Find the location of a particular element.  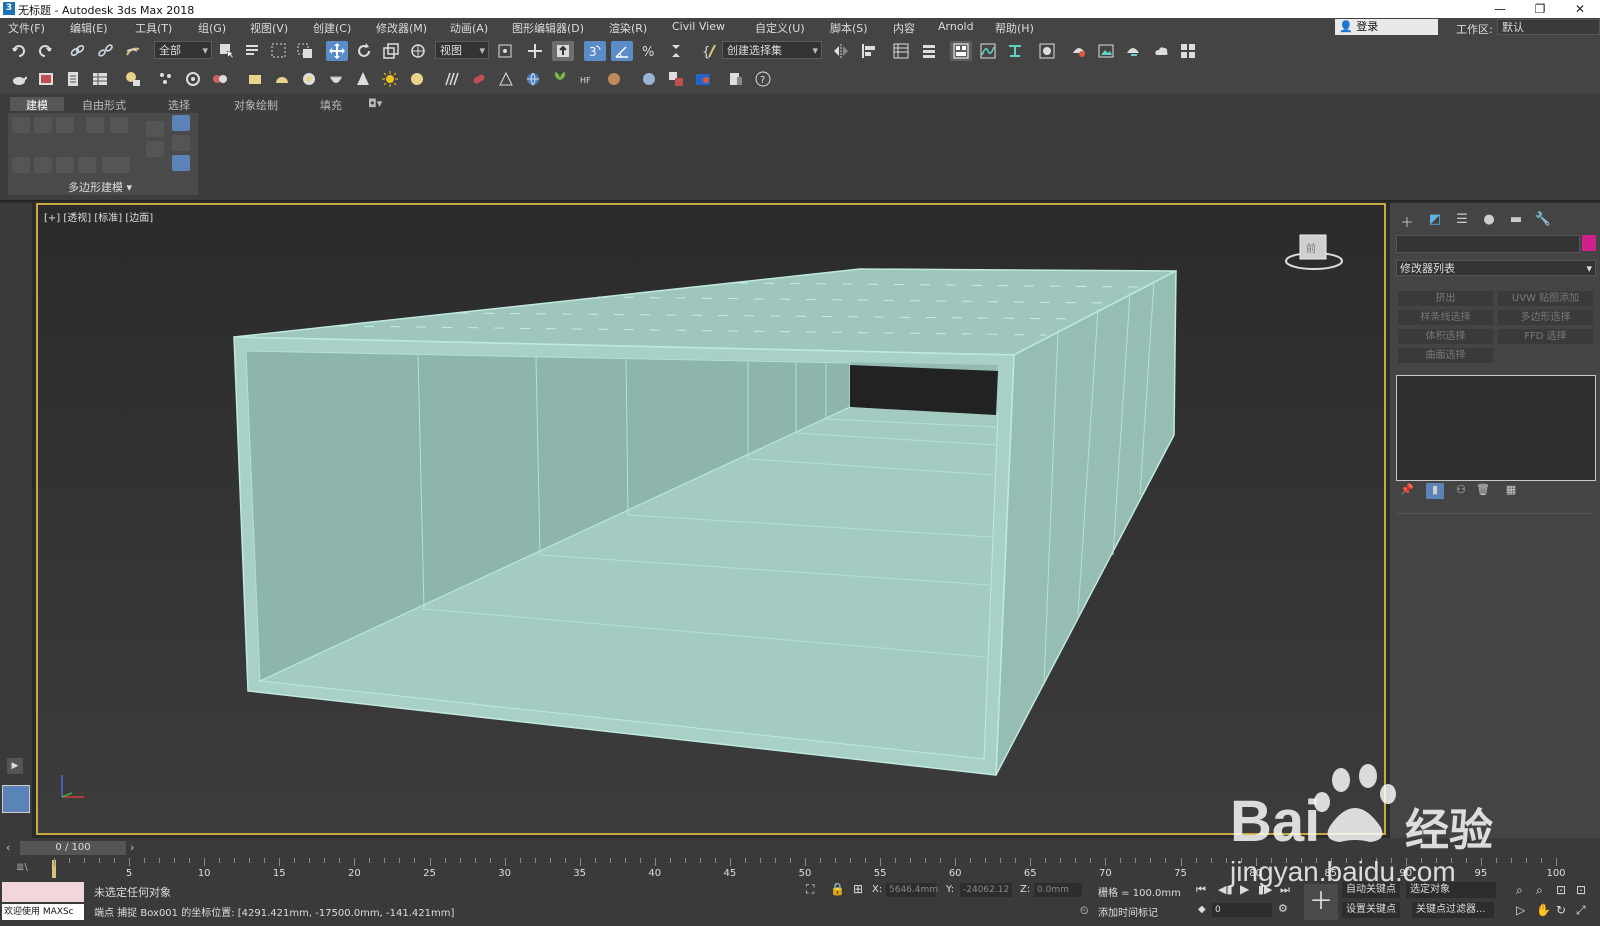

menu-content: 内容 is located at coordinates (904, 28).